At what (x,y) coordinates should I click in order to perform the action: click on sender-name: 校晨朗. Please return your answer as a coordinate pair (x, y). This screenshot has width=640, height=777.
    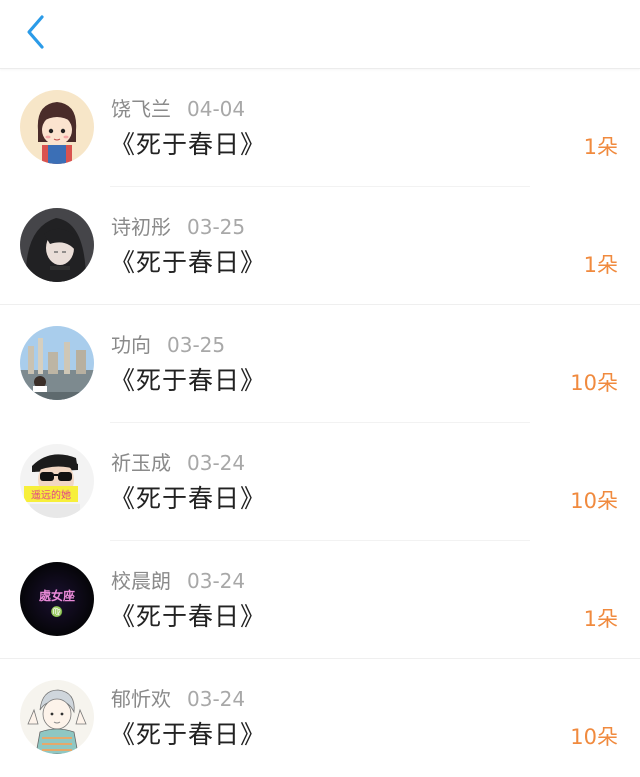
    Looking at the image, I should click on (141, 581).